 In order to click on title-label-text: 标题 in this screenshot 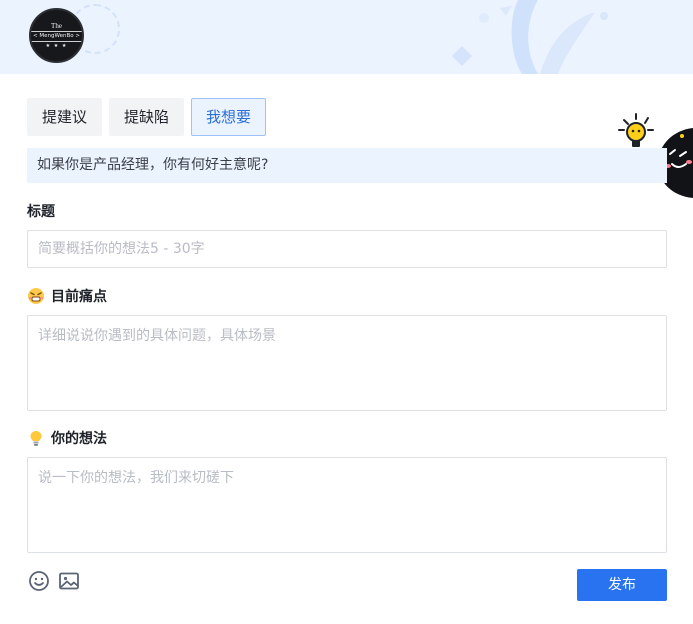, I will do `click(41, 212)`.